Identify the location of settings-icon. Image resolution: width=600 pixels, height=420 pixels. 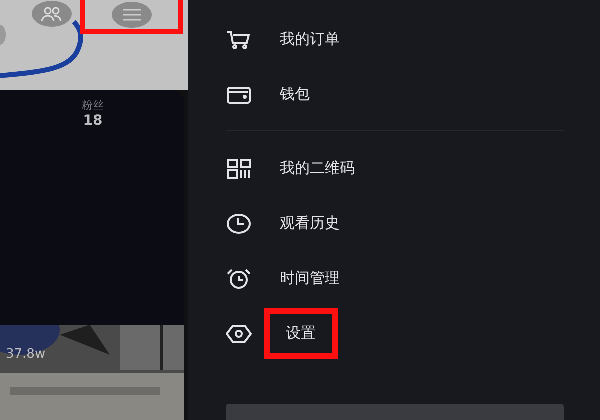
(239, 333).